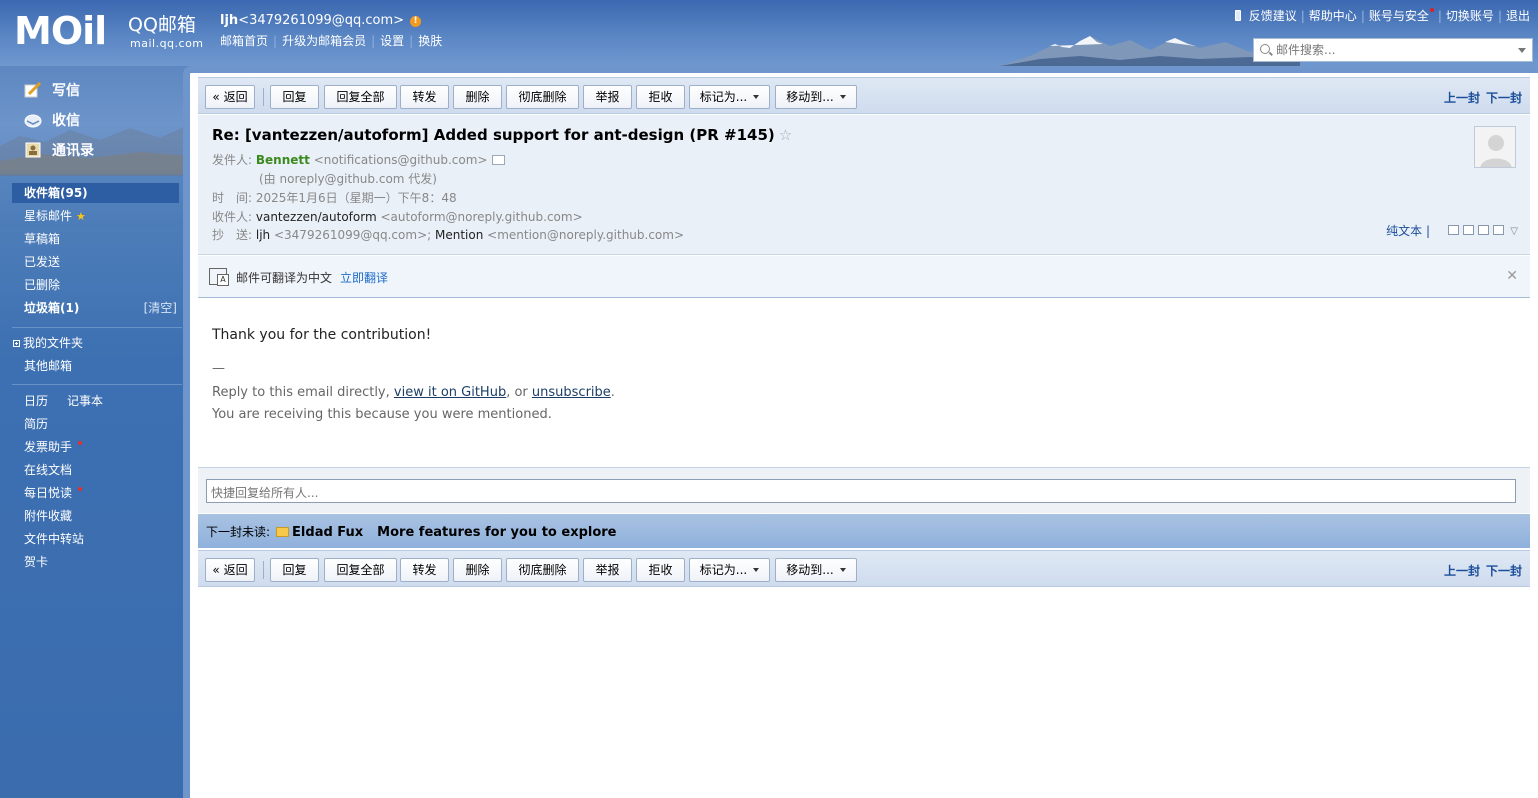 This screenshot has height=798, width=1538. I want to click on receive-label: 收信, so click(66, 121).